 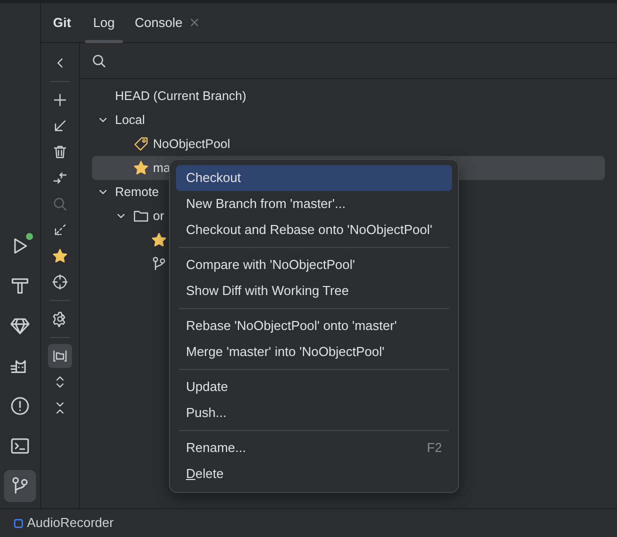 I want to click on panel-title: Git, so click(x=62, y=23).